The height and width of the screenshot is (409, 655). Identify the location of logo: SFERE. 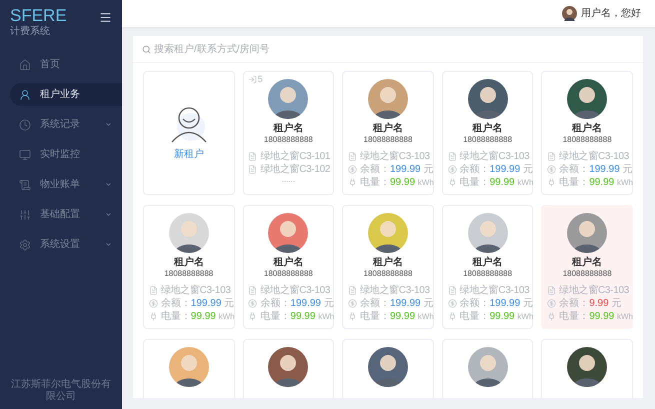
(38, 16).